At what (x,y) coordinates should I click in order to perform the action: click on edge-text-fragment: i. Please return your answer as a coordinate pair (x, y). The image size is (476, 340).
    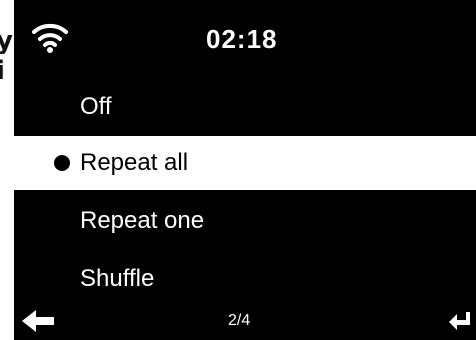
    Looking at the image, I should click on (2, 71).